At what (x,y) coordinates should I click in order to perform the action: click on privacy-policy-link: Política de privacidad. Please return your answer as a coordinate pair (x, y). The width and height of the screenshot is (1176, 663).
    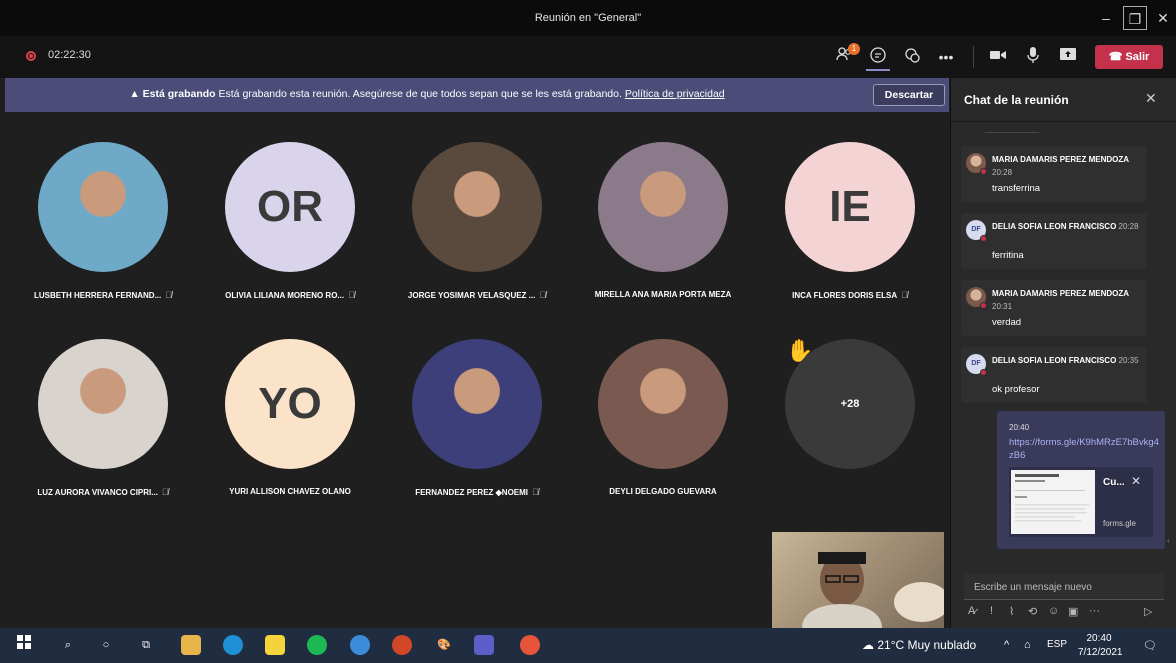
    Looking at the image, I should click on (675, 94).